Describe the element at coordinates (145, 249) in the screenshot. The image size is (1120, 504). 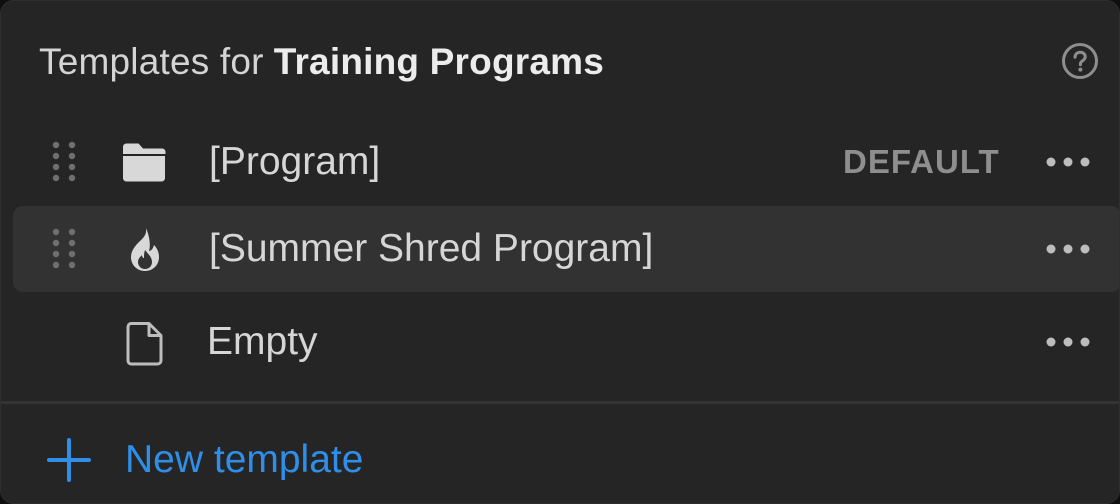
I see `flame-icon` at that location.